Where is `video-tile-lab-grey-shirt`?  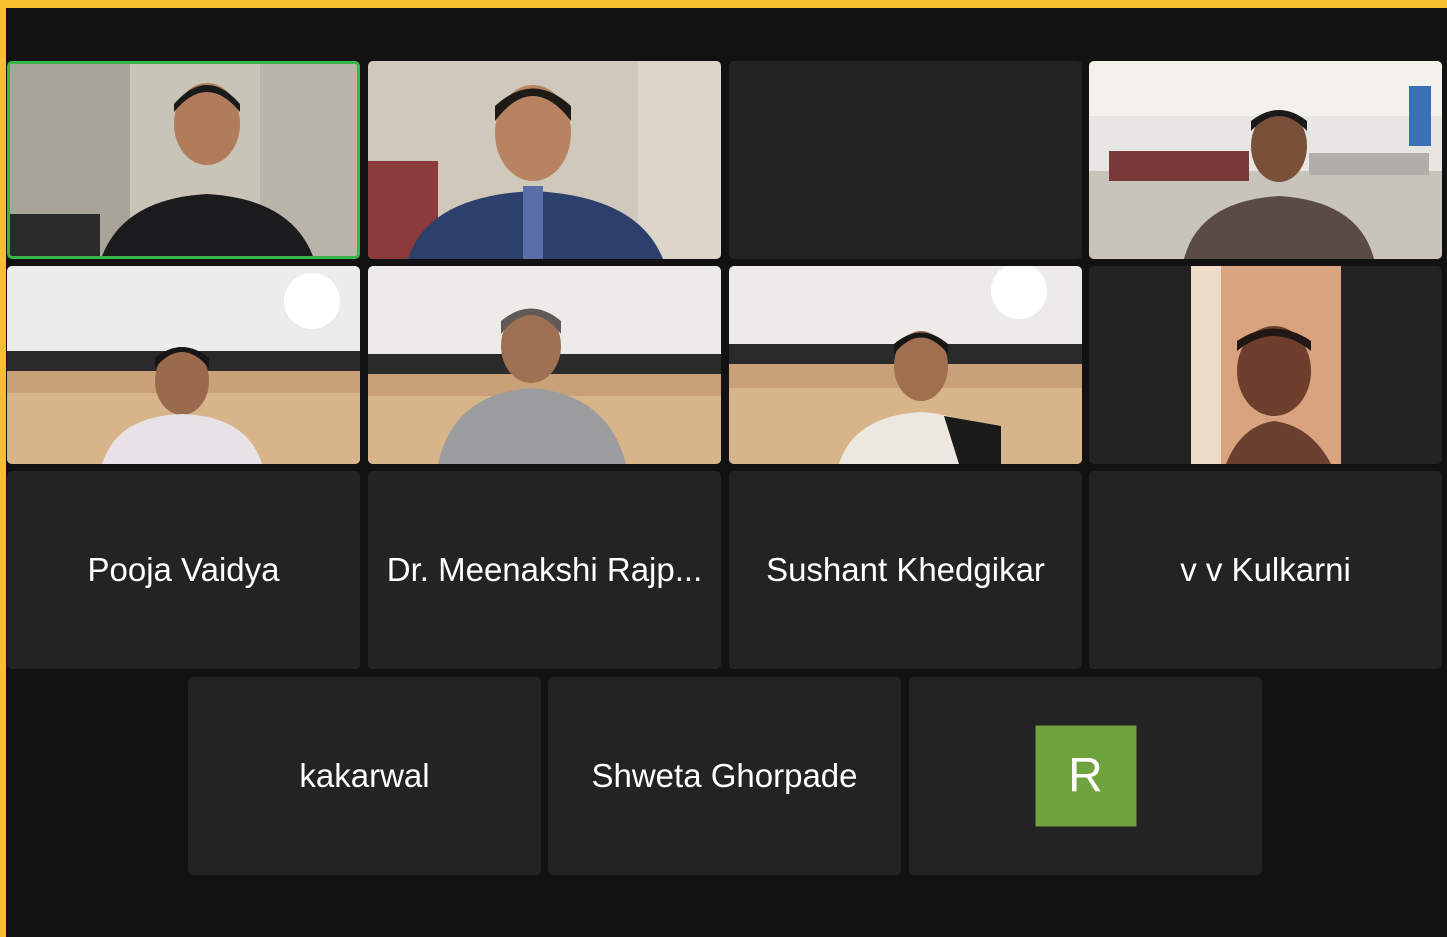 video-tile-lab-grey-shirt is located at coordinates (544, 365).